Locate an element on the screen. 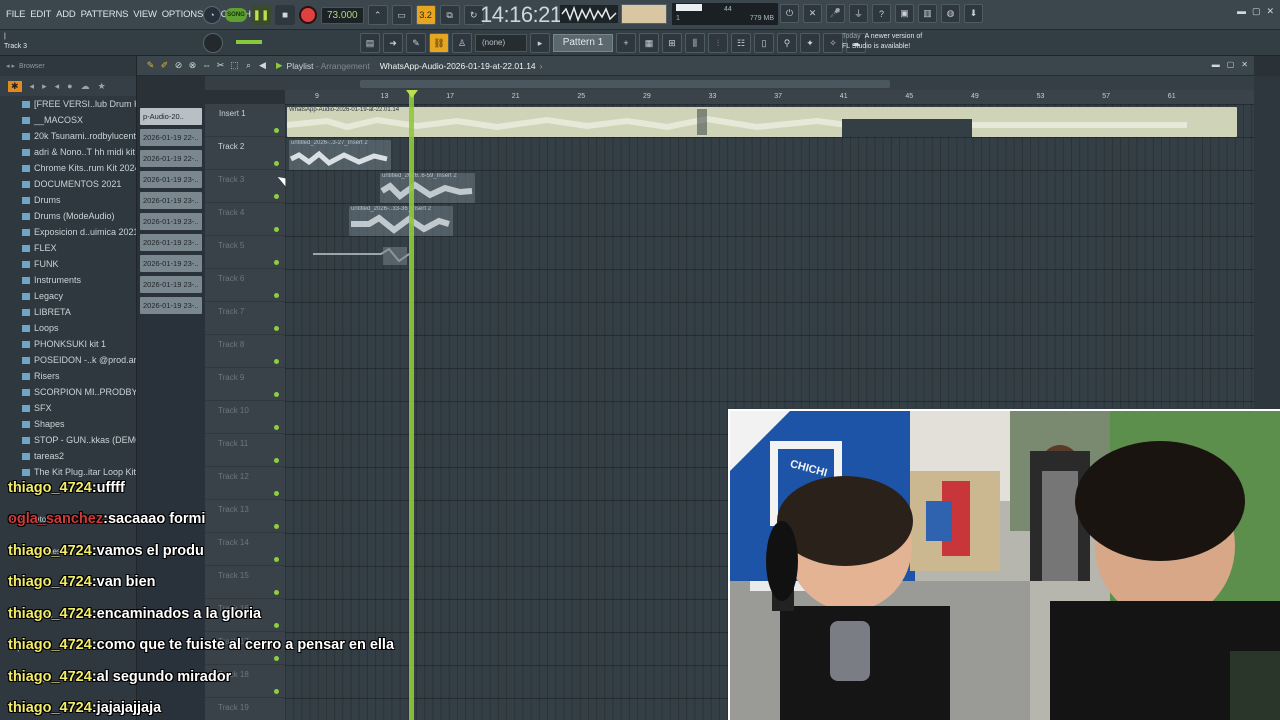  browser-folder-item: PHONKSUKI kit 1 is located at coordinates (68, 344).